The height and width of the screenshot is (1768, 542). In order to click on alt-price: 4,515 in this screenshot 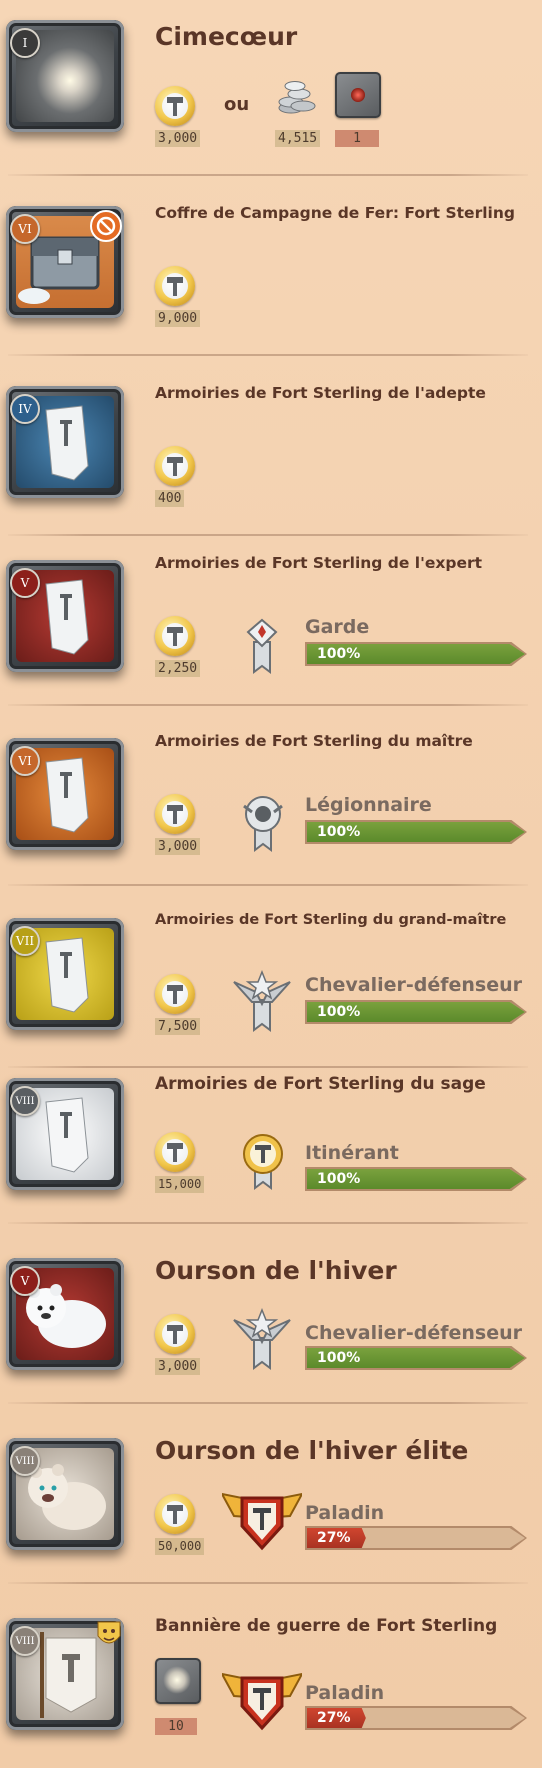, I will do `click(298, 138)`.